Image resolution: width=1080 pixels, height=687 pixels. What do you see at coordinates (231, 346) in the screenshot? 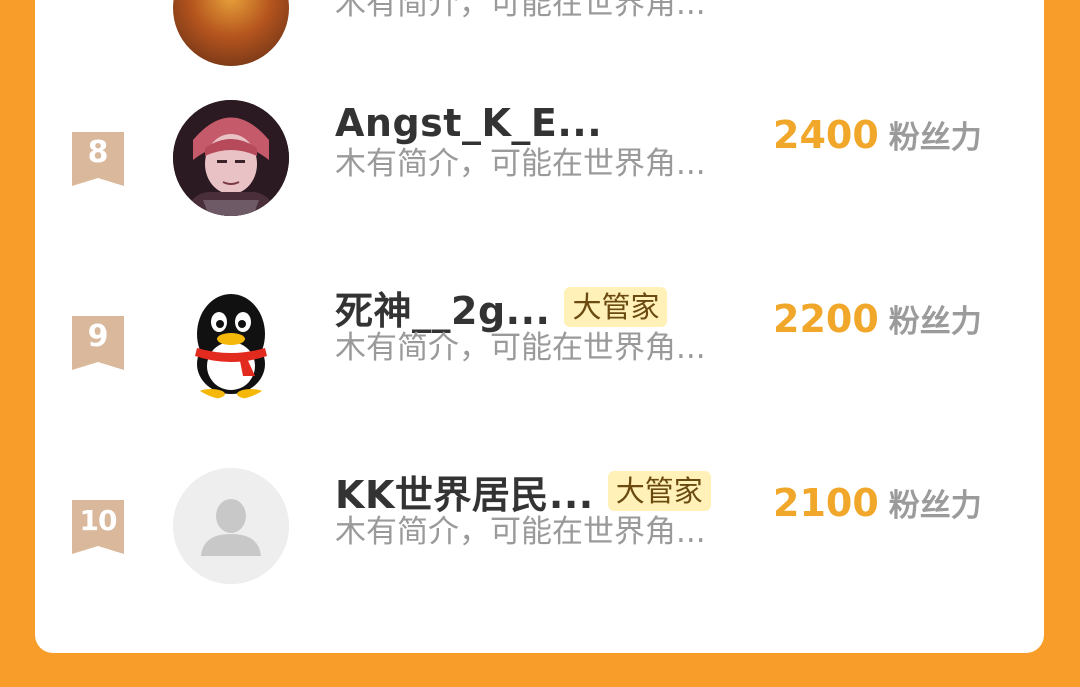
I see `qq-penguin-icon` at bounding box center [231, 346].